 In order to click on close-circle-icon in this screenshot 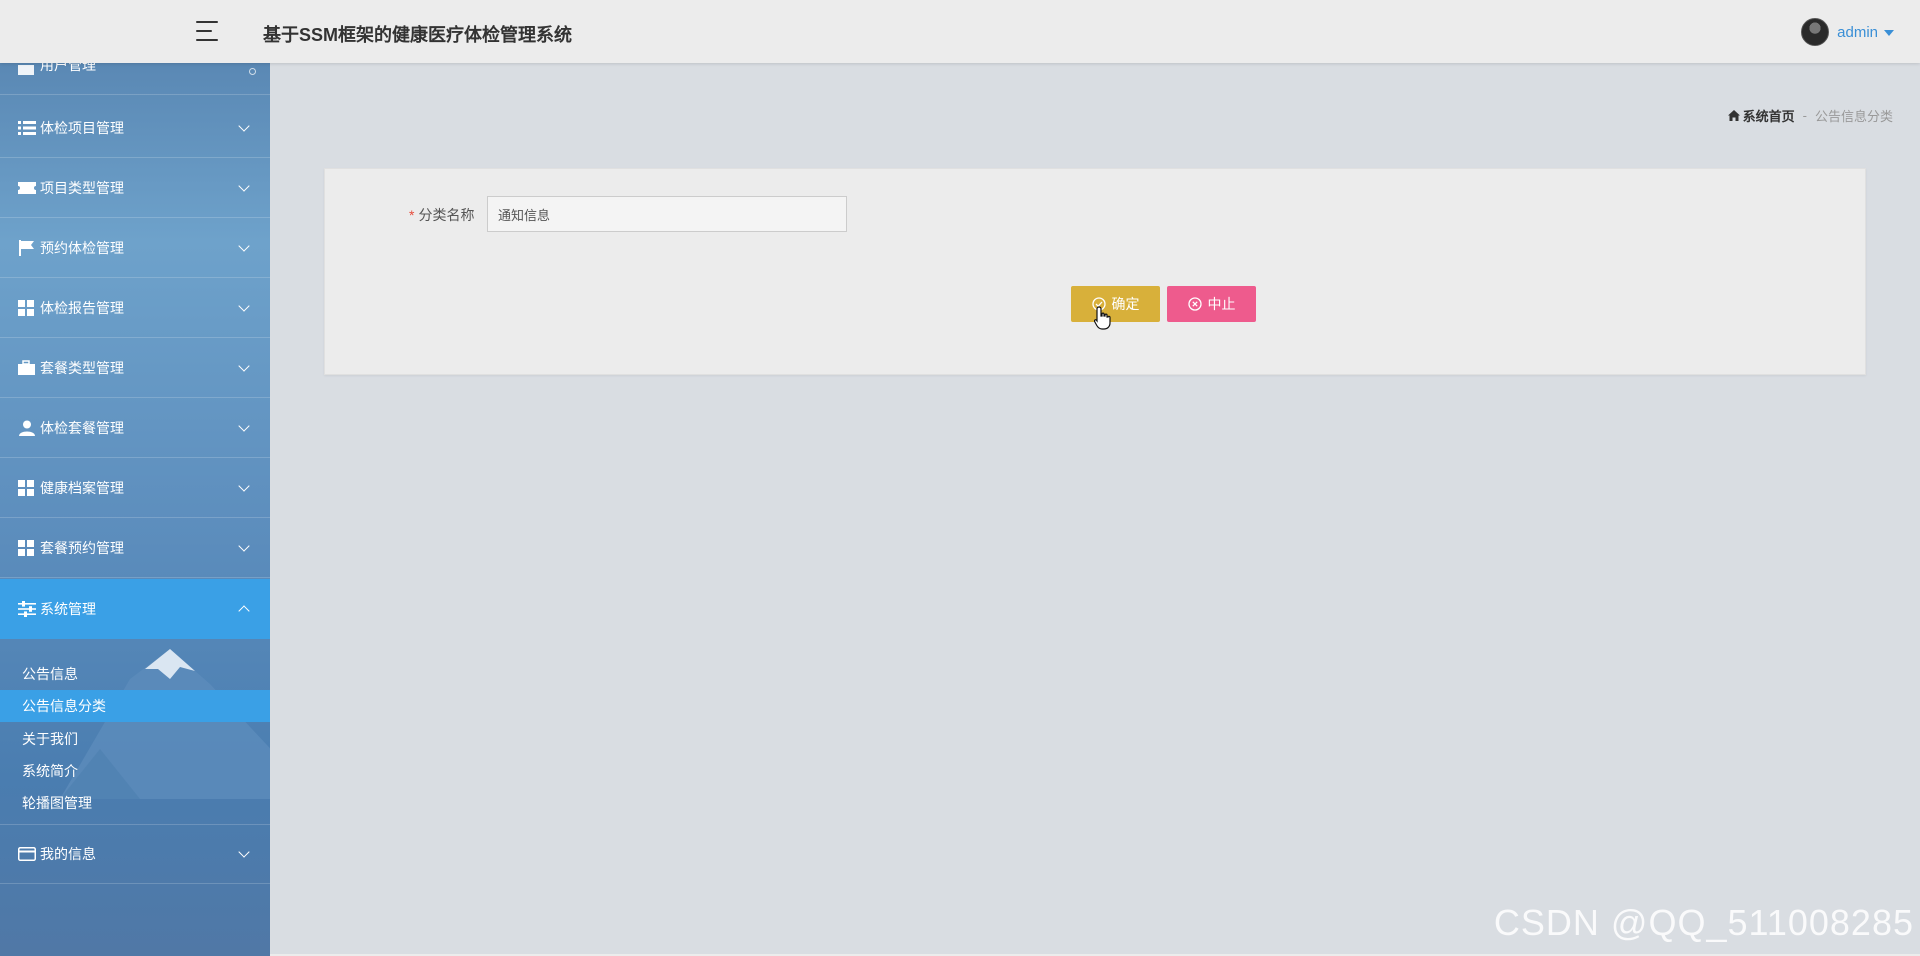, I will do `click(1194, 304)`.